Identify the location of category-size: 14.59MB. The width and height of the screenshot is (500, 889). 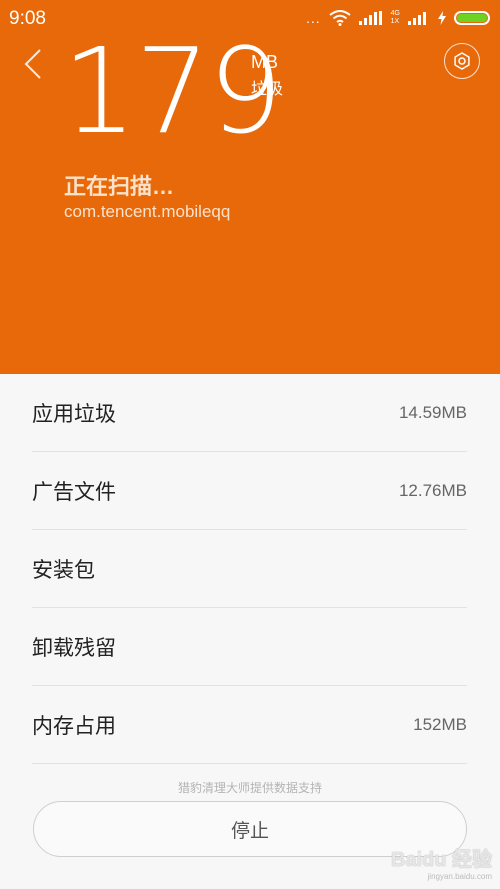
(432, 412).